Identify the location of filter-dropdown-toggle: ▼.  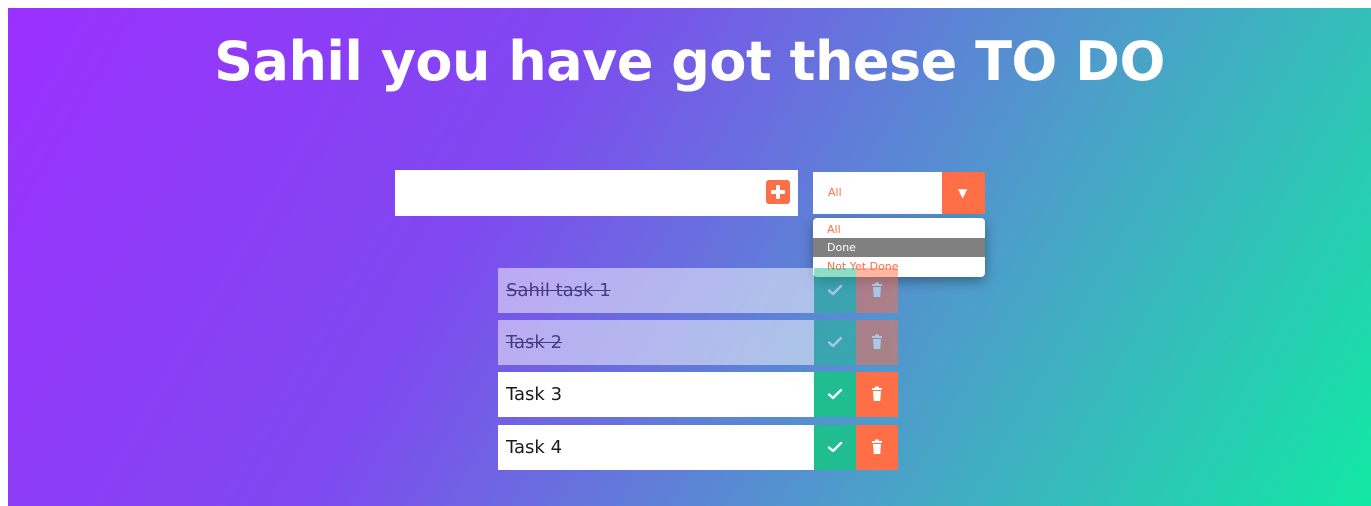
(963, 193).